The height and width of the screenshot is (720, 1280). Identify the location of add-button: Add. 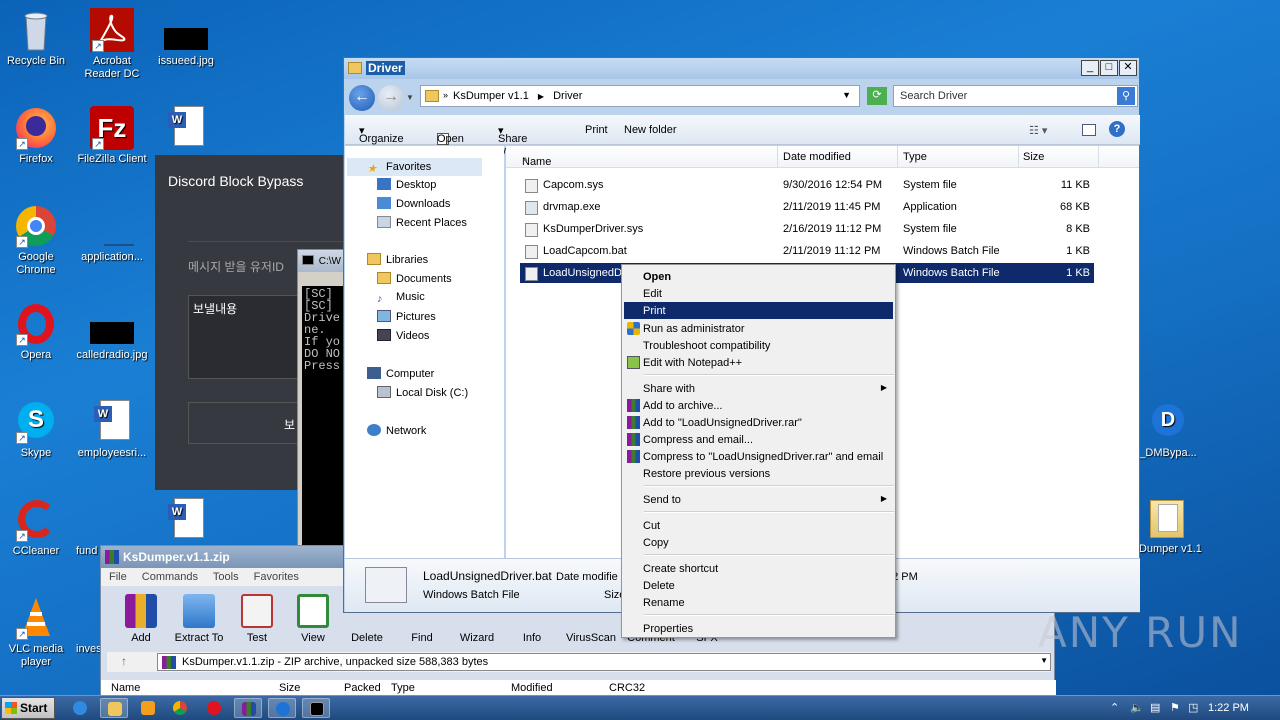
(141, 619).